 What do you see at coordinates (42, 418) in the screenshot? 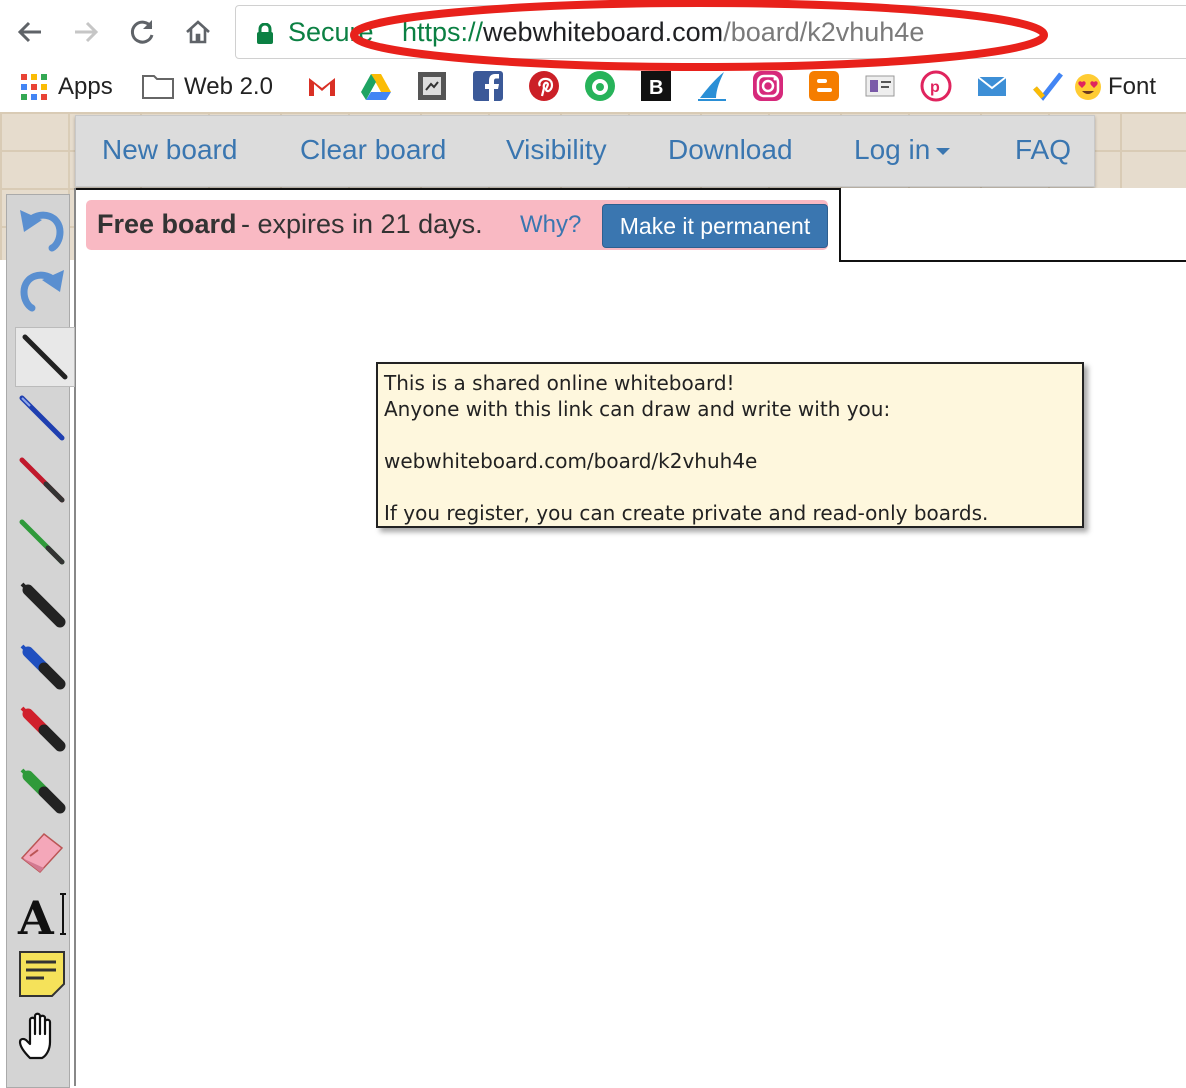
I see `blue-pen-icon` at bounding box center [42, 418].